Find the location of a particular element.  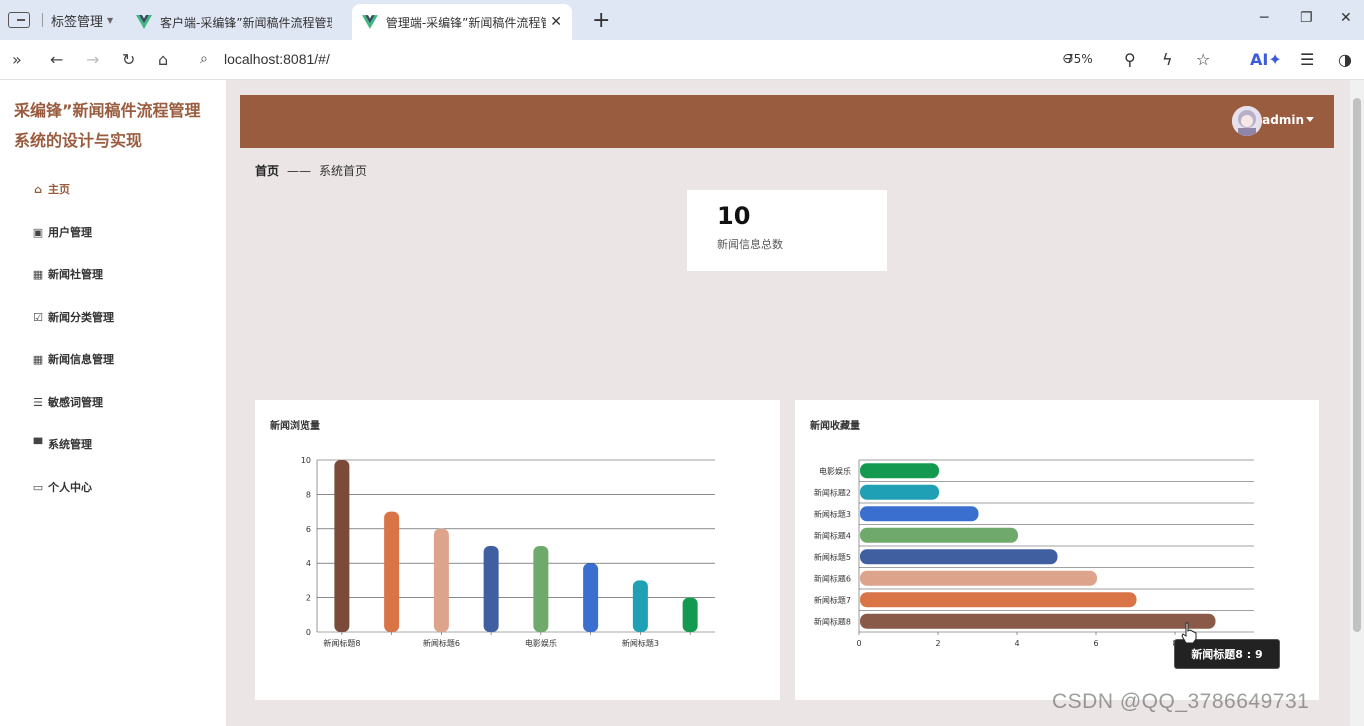

sidebar-item-label: 用户管理 is located at coordinates (70, 232).